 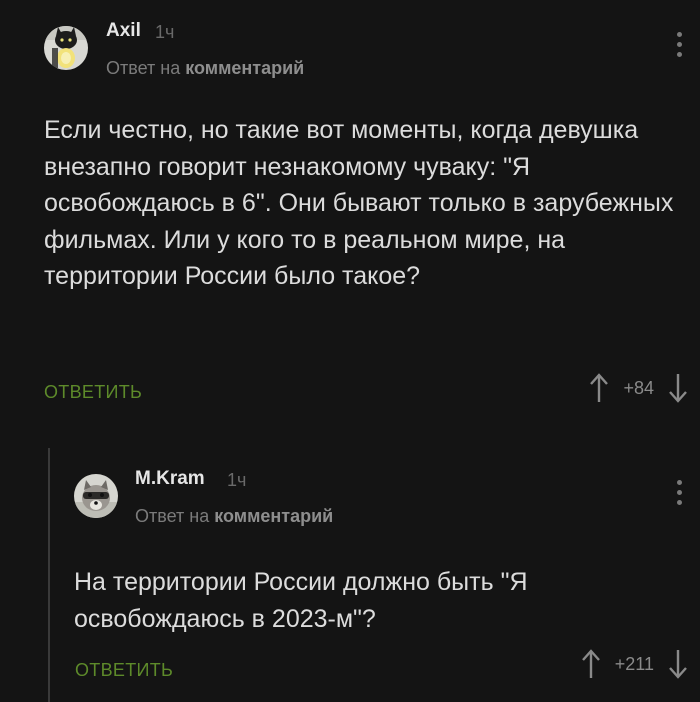 I want to click on avatar-cat-icon, so click(x=66, y=48).